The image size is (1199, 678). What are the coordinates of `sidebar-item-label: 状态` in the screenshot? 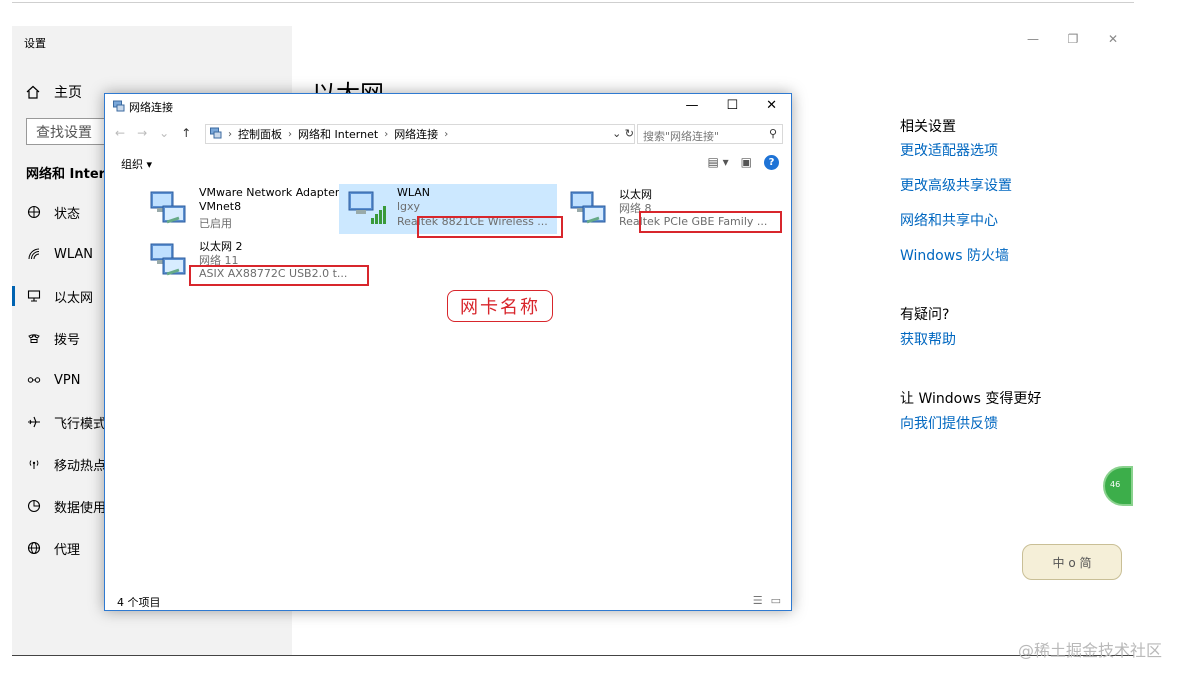 It's located at (67, 214).